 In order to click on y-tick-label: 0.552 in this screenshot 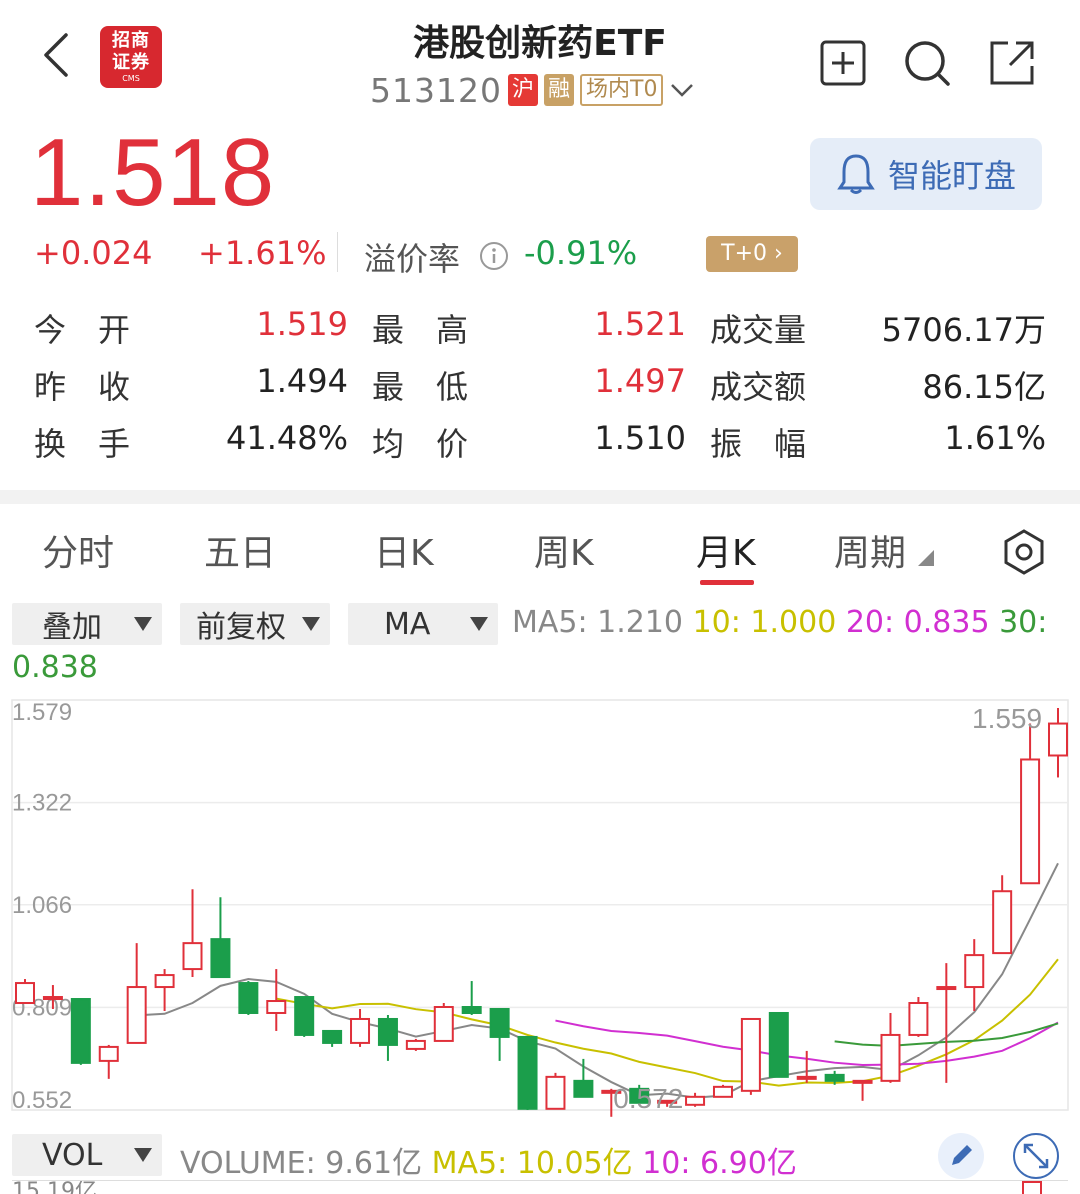, I will do `click(42, 1100)`.